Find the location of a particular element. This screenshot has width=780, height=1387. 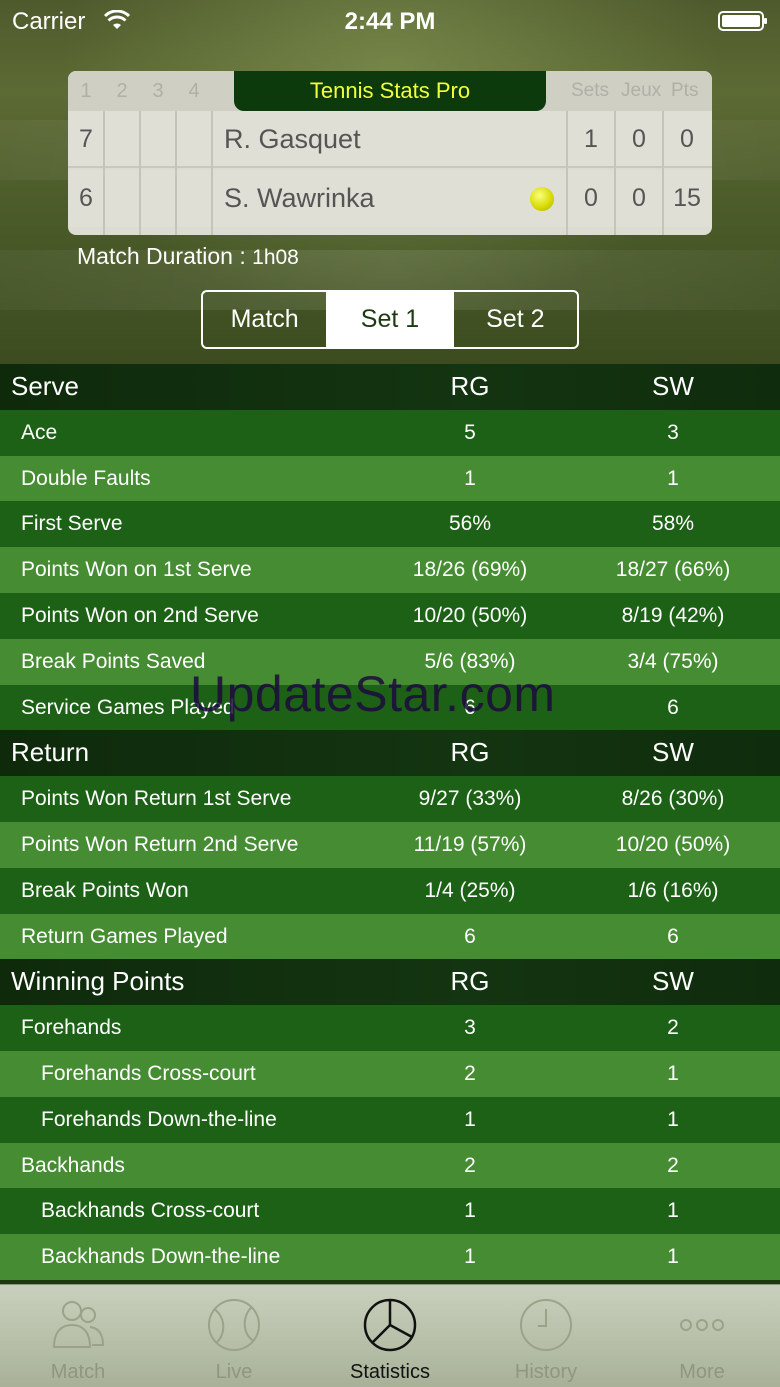

stat-label: Points Won on 2nd Serve is located at coordinates (140, 615).